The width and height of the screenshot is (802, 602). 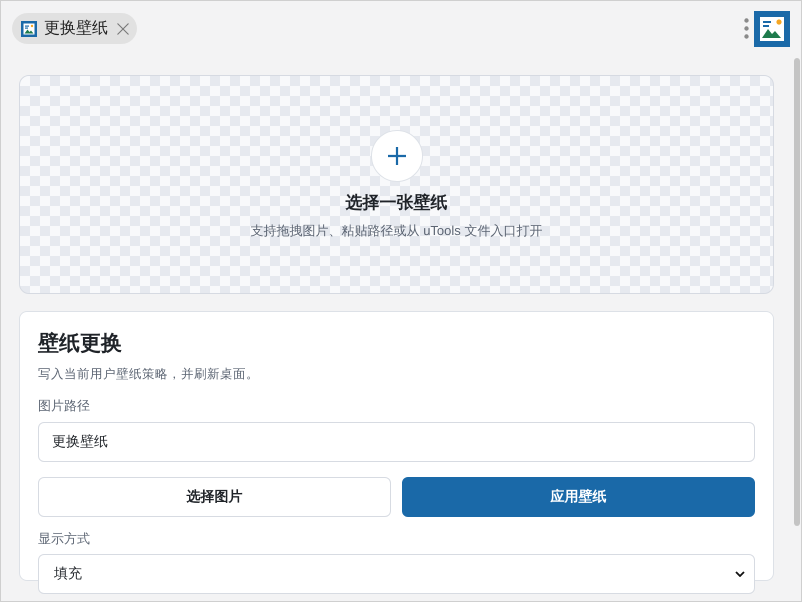 What do you see at coordinates (64, 406) in the screenshot?
I see `field-label: 图片路径` at bounding box center [64, 406].